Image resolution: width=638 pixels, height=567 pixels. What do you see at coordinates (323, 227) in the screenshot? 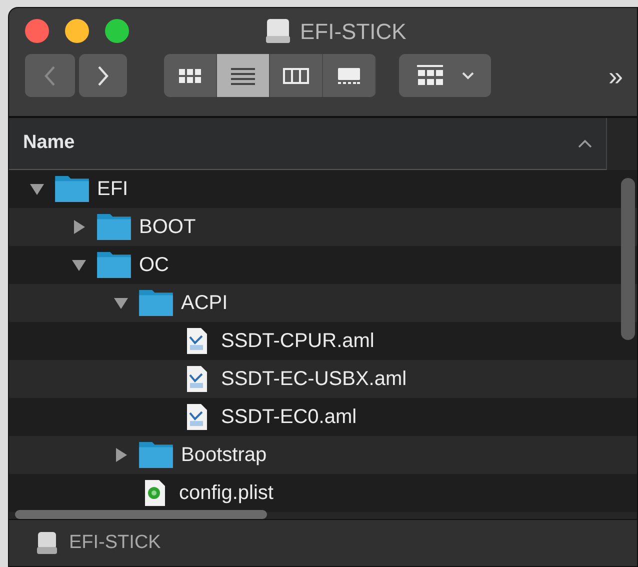
I see `file-row: BOOT` at bounding box center [323, 227].